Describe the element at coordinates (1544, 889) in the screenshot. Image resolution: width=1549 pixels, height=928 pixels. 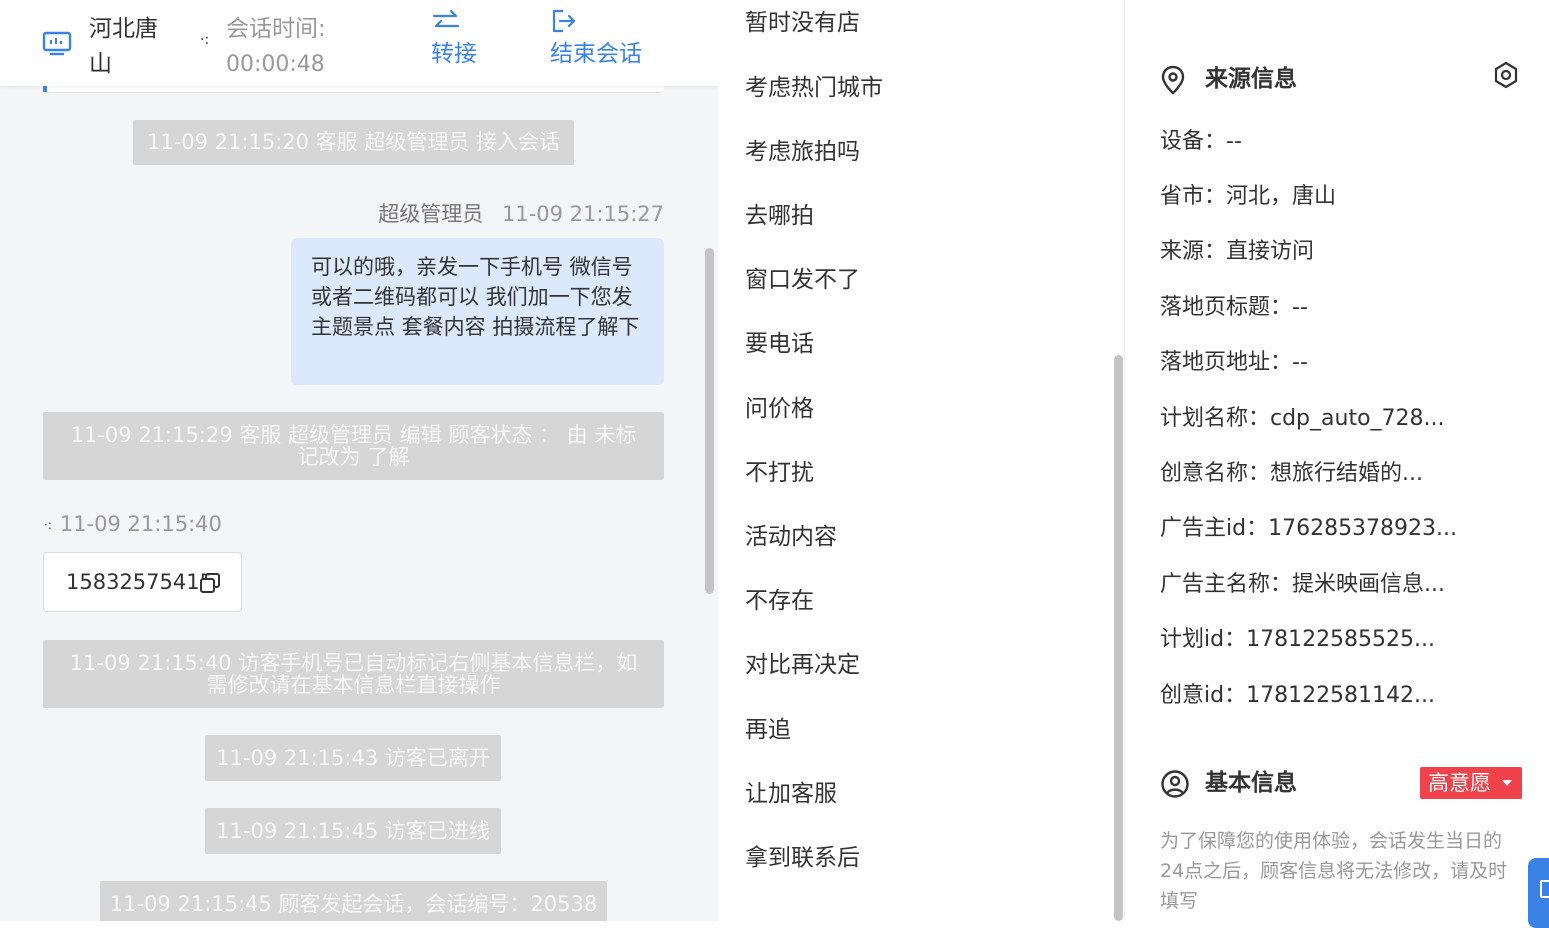
I see `edit-icon` at that location.